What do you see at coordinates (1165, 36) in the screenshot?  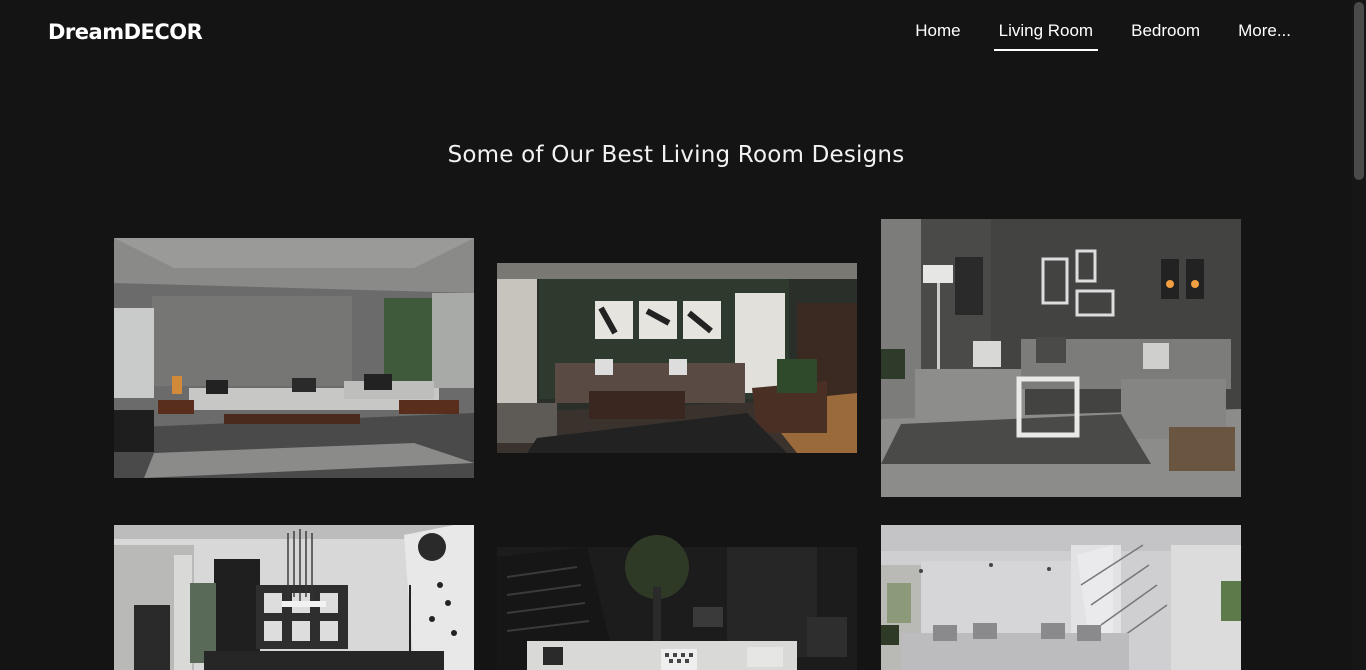 I see `nav-item-bedroom: Bedroom` at bounding box center [1165, 36].